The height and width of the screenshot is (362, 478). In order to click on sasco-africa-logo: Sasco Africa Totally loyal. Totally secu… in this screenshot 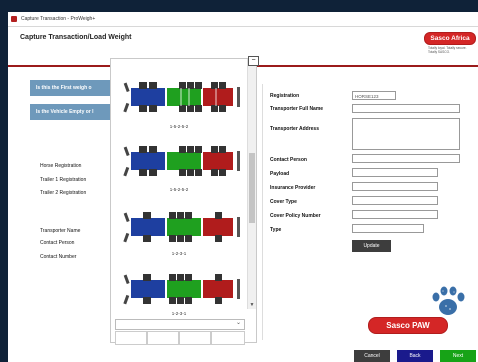, I will do `click(450, 45)`.